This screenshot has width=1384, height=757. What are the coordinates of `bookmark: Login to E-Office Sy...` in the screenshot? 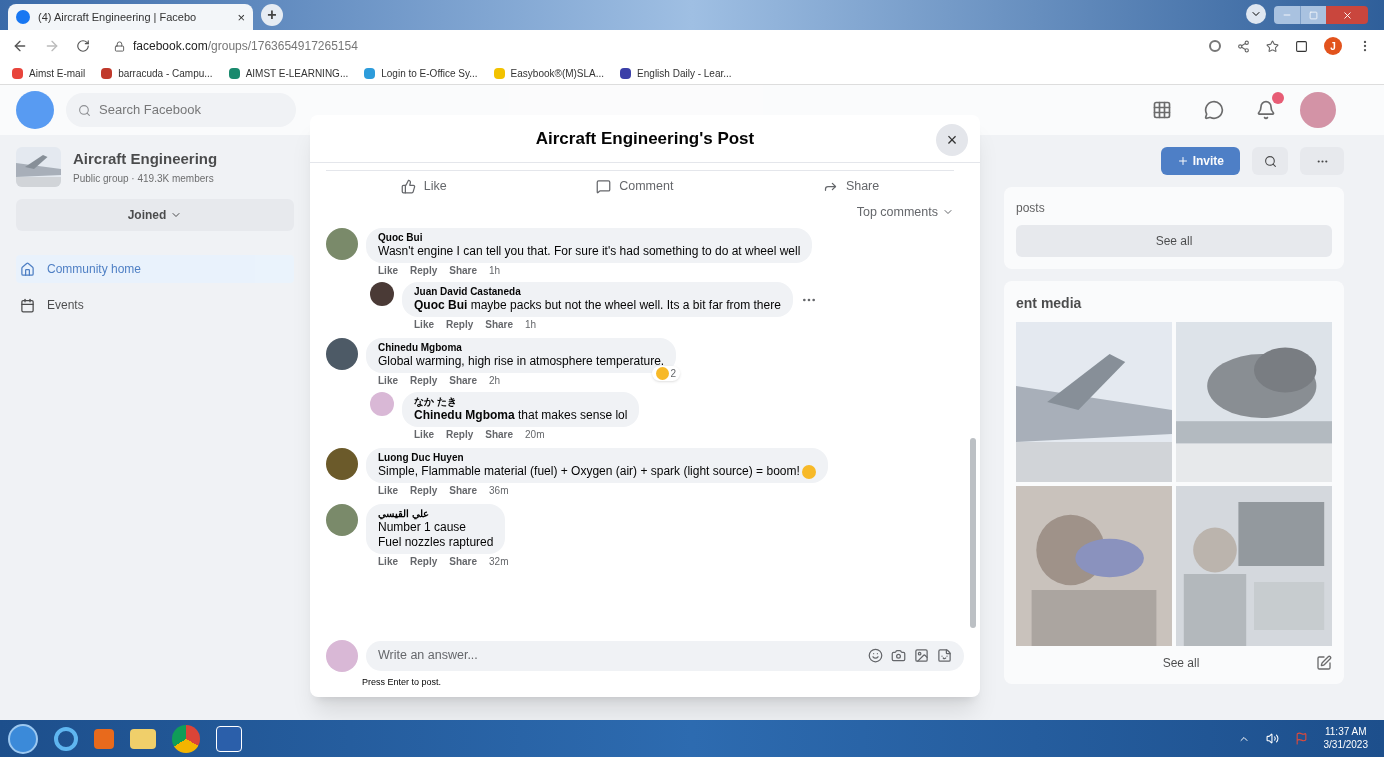 It's located at (421, 73).